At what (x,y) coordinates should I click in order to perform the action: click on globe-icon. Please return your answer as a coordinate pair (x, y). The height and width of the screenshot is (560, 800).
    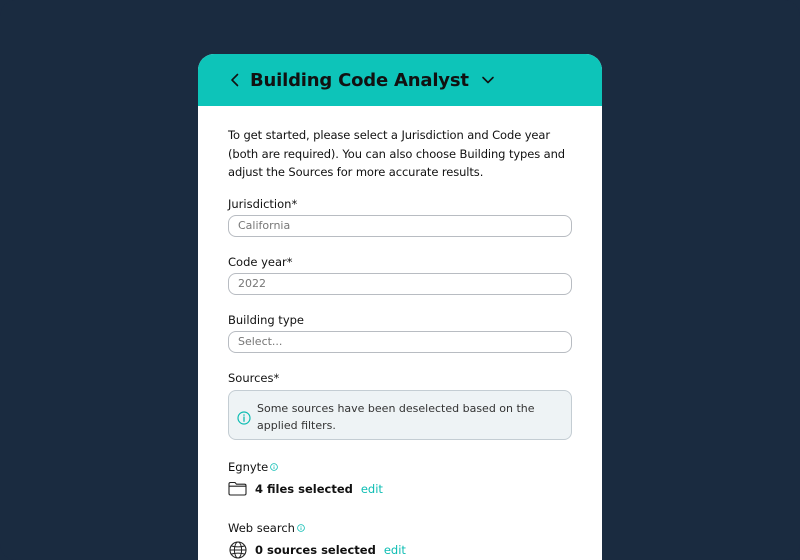
    Looking at the image, I should click on (237, 549).